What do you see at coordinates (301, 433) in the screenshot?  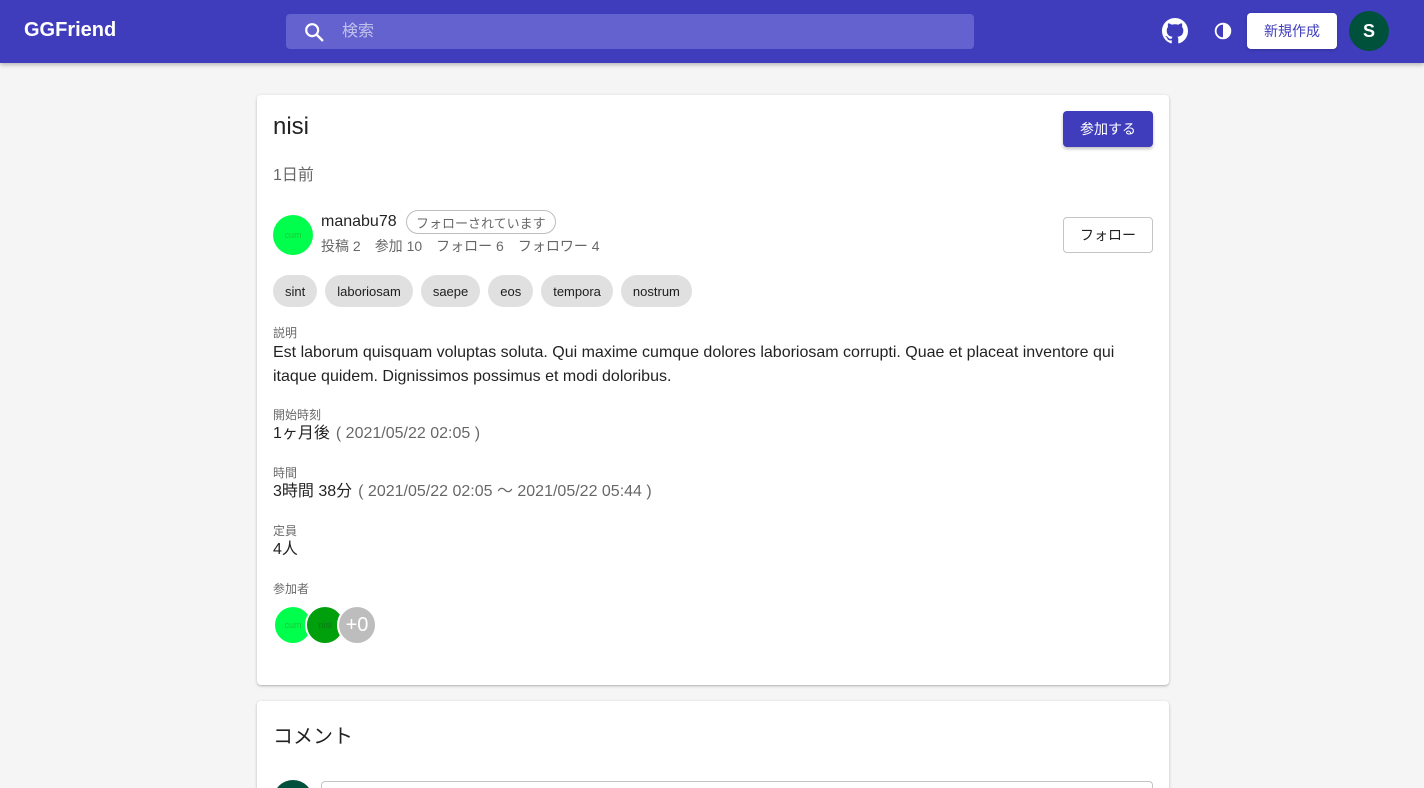 I see `start-relative: 1ヶ月後` at bounding box center [301, 433].